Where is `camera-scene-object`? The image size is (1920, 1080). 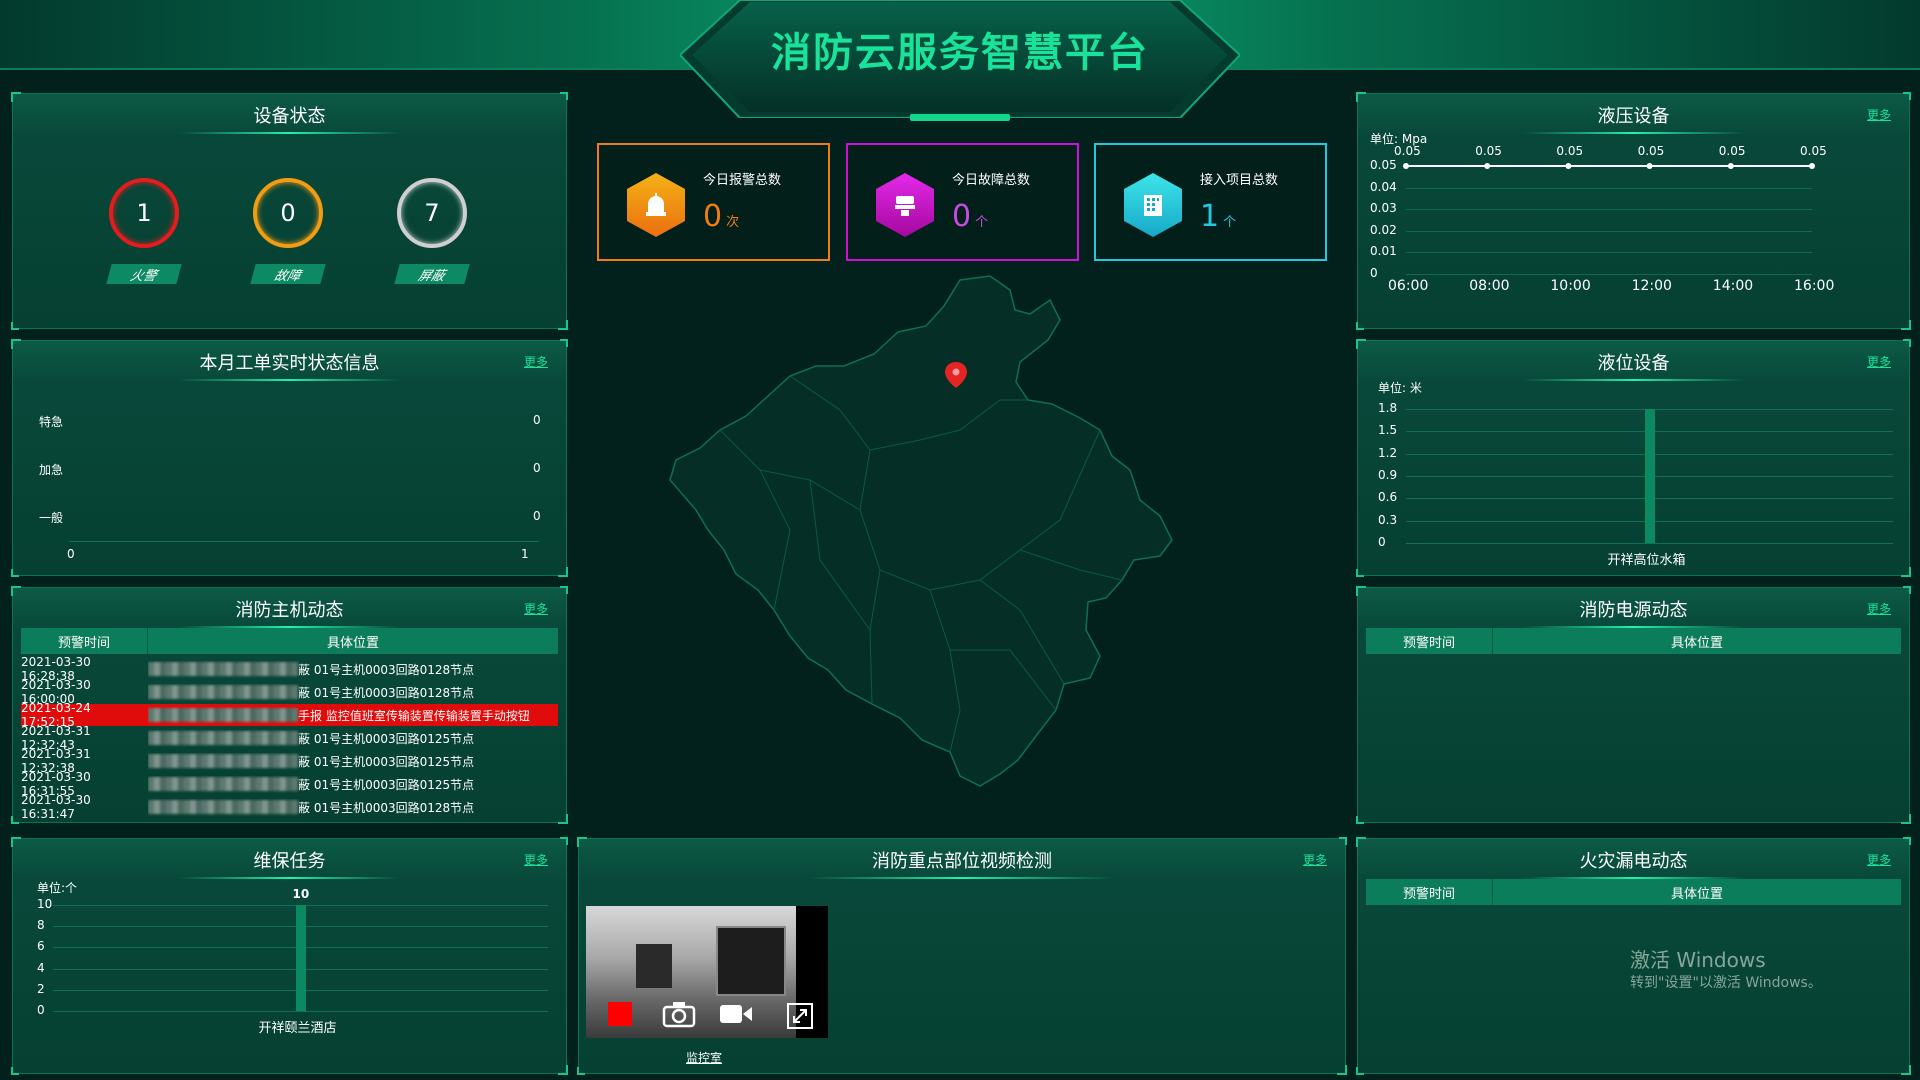 camera-scene-object is located at coordinates (751, 961).